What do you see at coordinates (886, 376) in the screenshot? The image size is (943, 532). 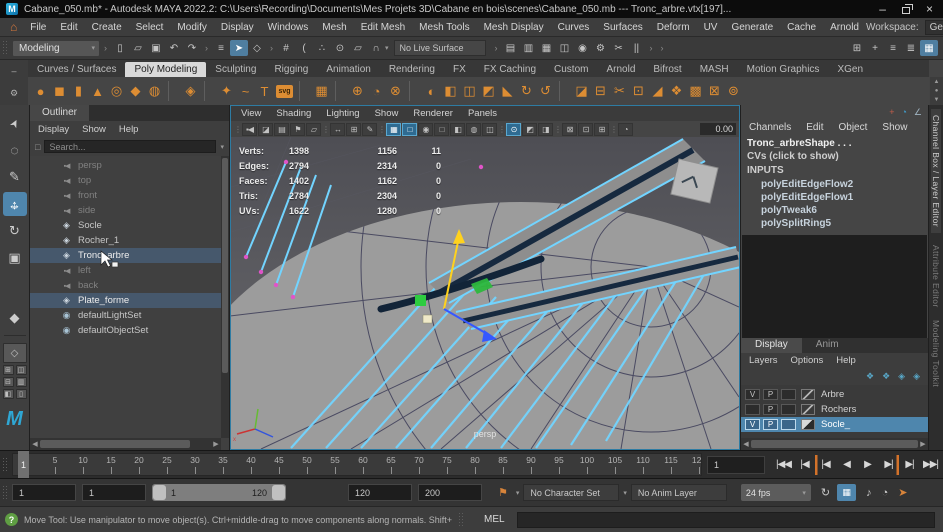 I see `move-layer-down-icon: ❖` at bounding box center [886, 376].